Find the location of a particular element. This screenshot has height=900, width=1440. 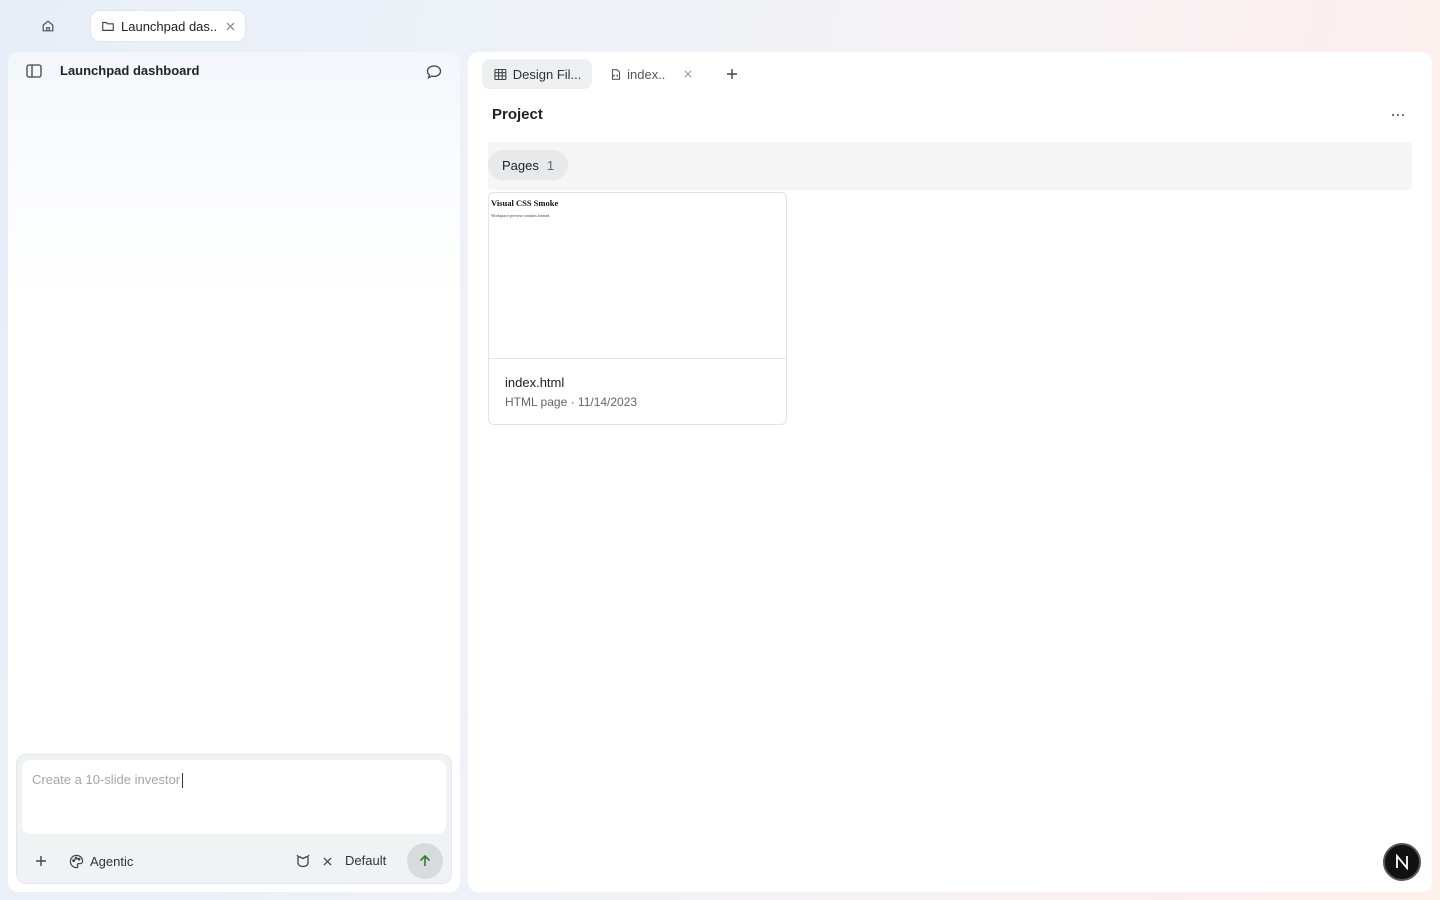

composer-toolbar: Agentic Default is located at coordinates (235, 861).